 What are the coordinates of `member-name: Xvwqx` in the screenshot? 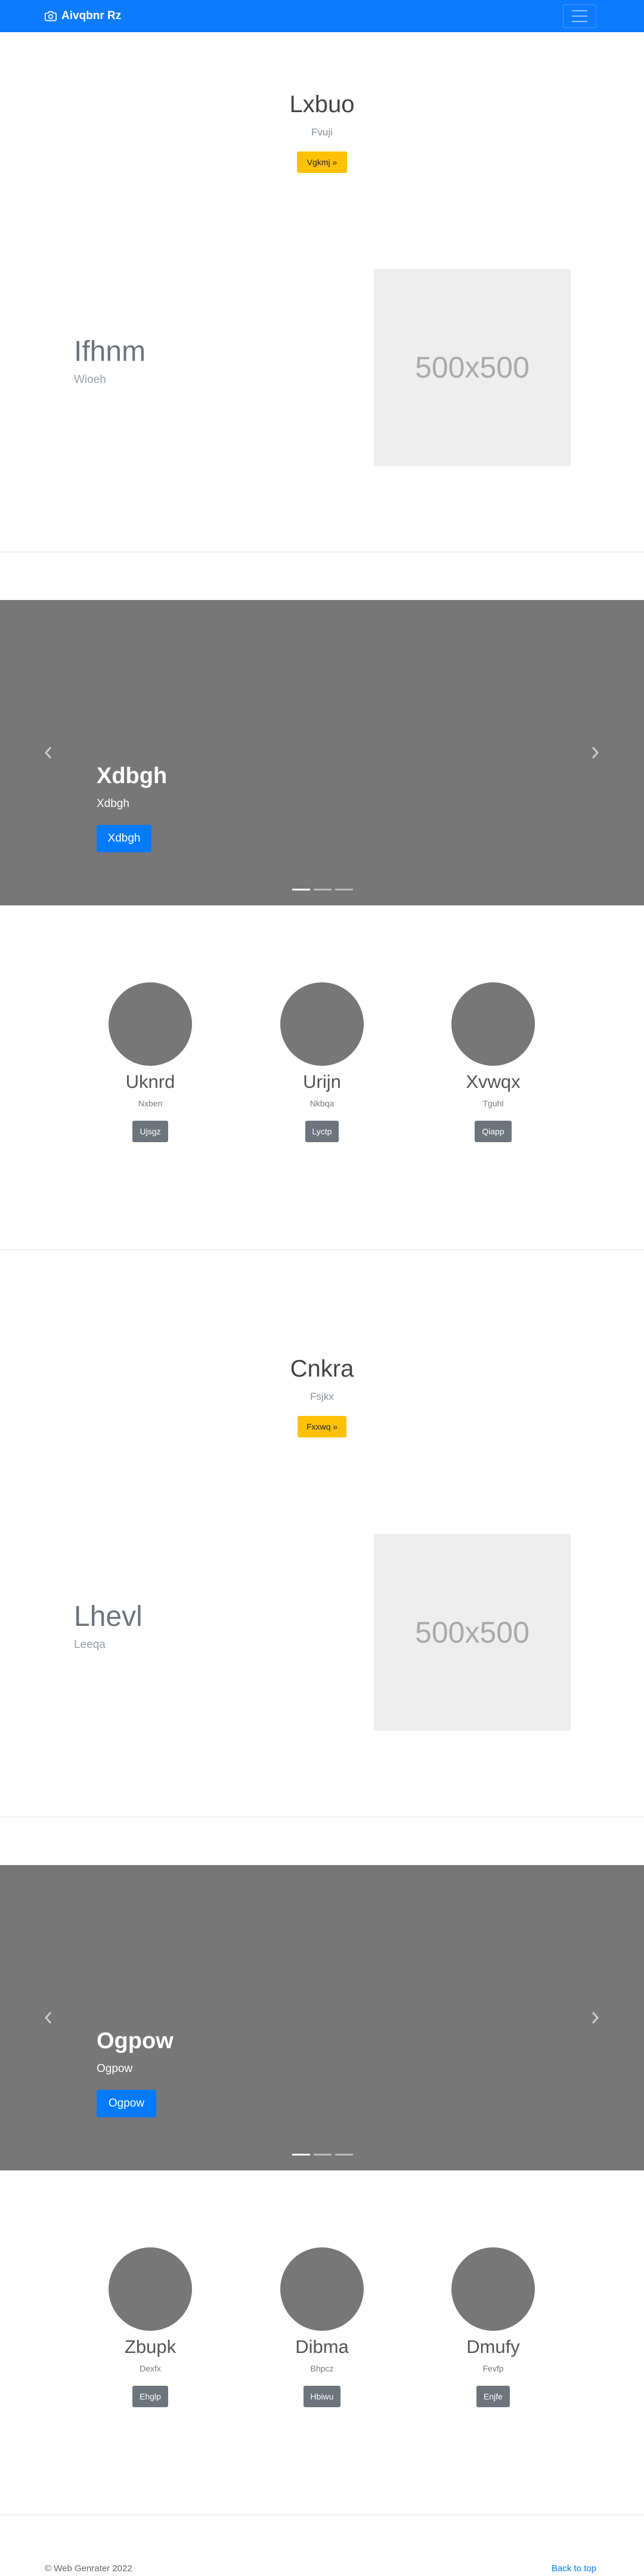 It's located at (494, 1081).